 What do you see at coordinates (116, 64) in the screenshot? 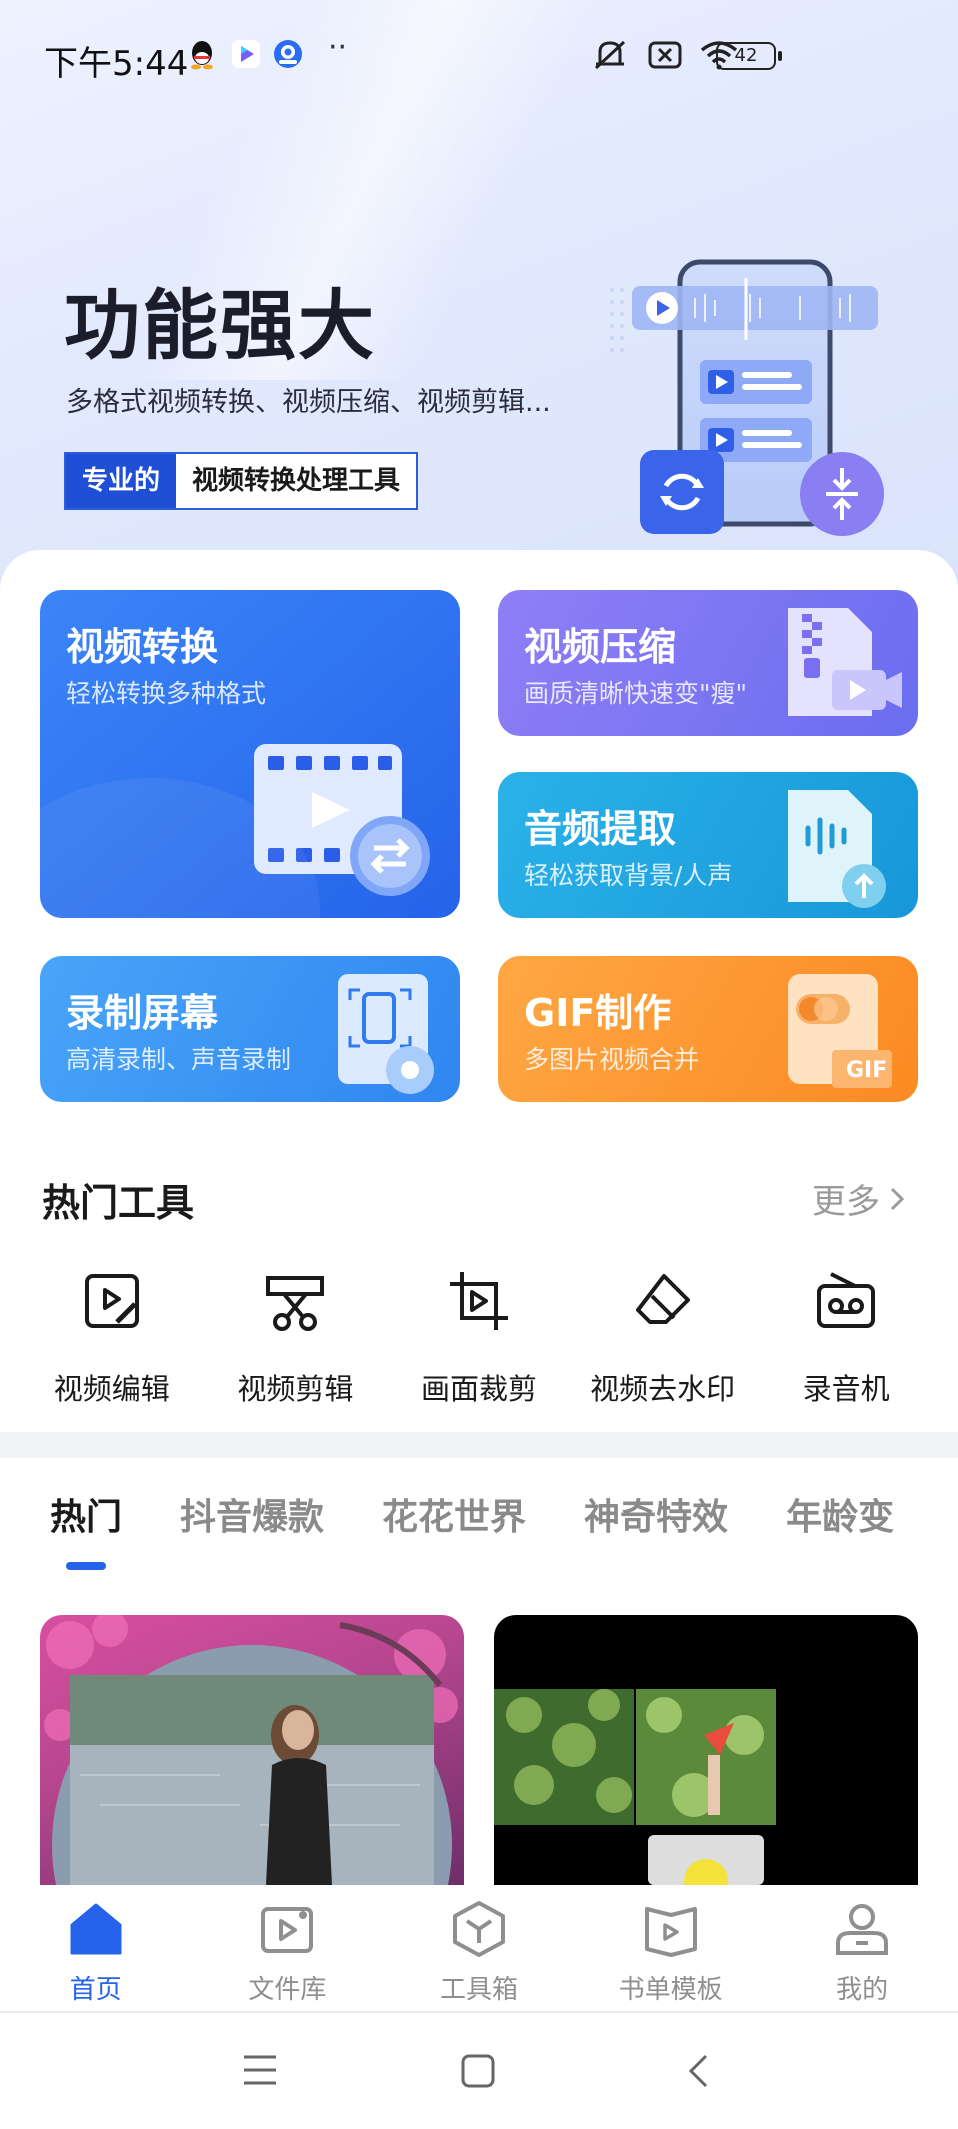
I see `status-time: 下午5:44` at bounding box center [116, 64].